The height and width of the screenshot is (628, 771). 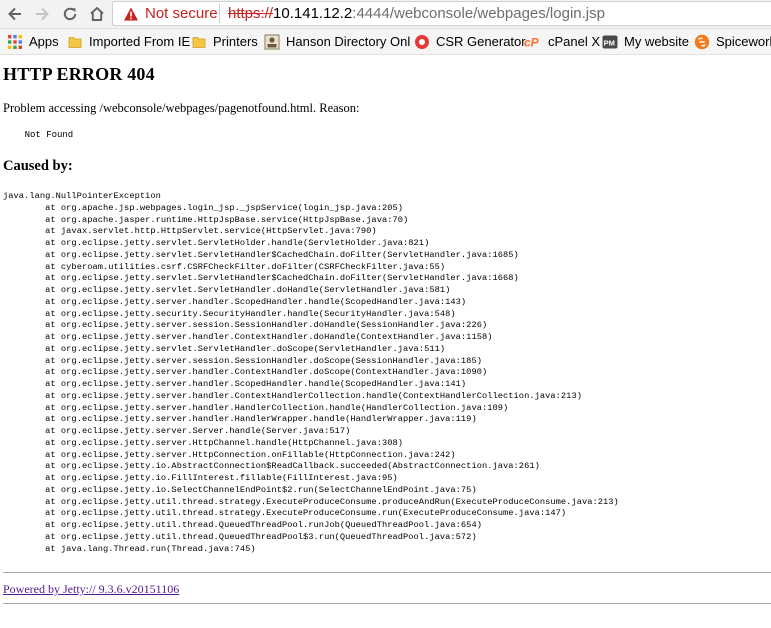 I want to click on warning-triangle-icon, so click(x=131, y=14).